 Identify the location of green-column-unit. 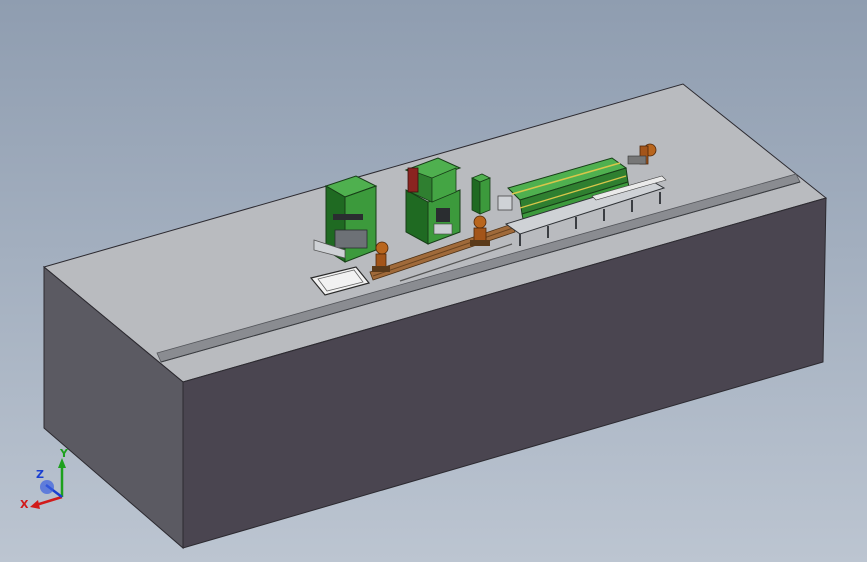
(481, 194).